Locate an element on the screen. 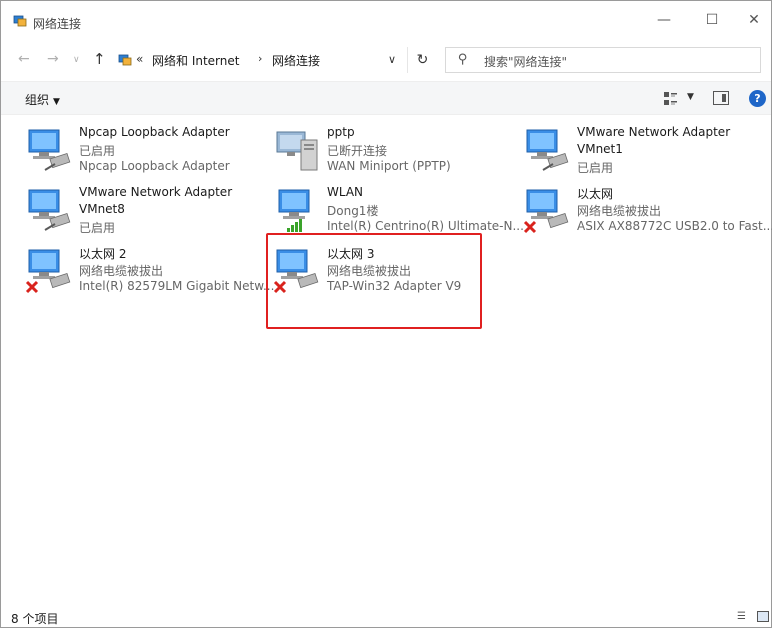 The height and width of the screenshot is (628, 772). organize-menu: 组织 ▼ is located at coordinates (42, 99).